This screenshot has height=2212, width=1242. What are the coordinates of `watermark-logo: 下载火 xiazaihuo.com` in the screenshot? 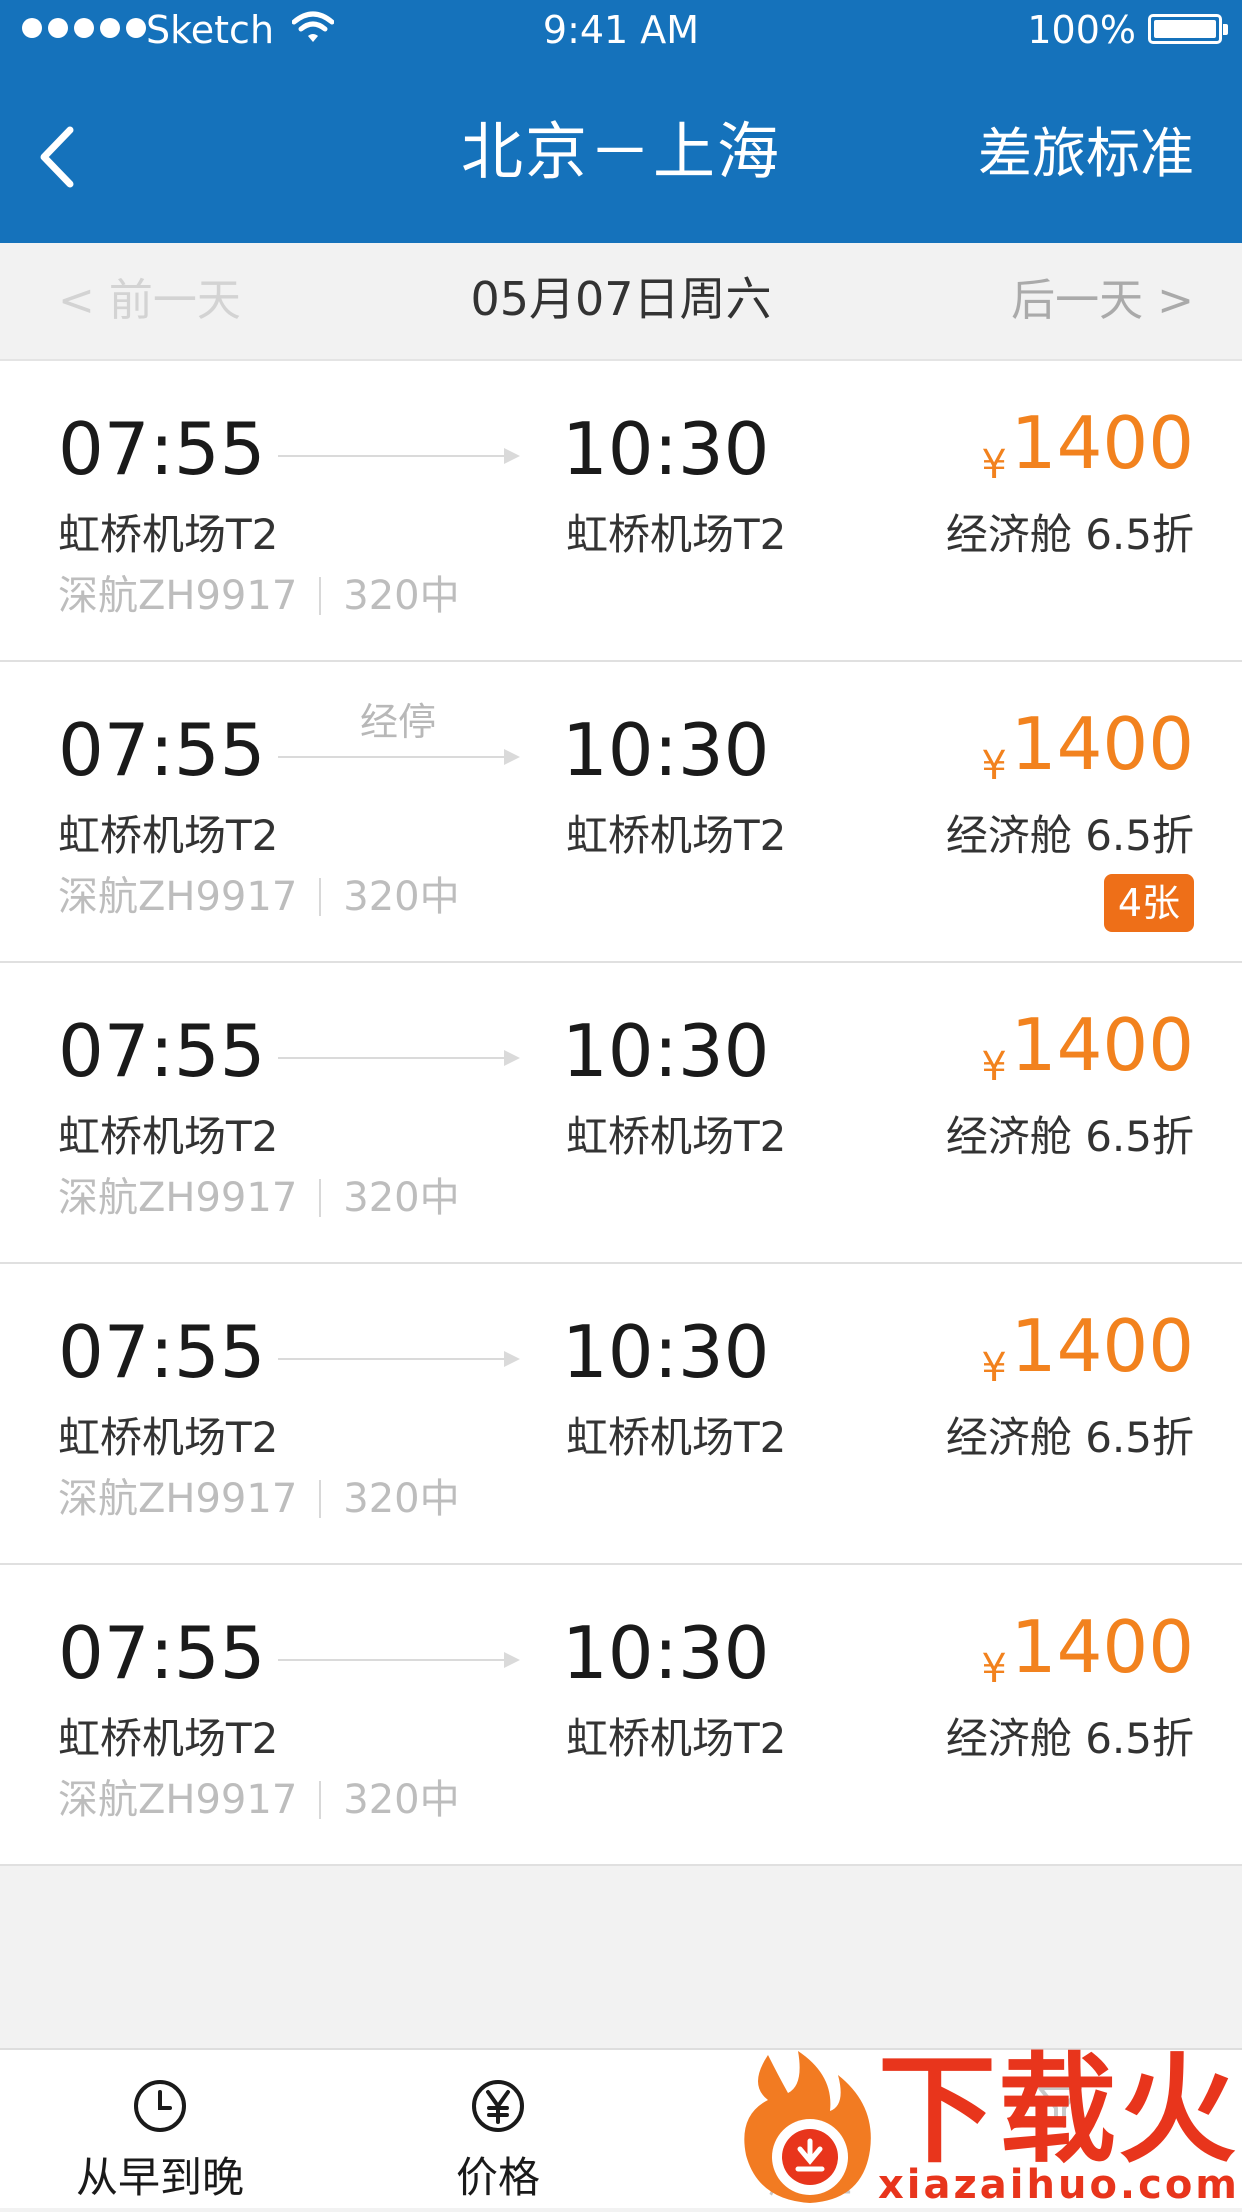 It's located at (990, 2126).